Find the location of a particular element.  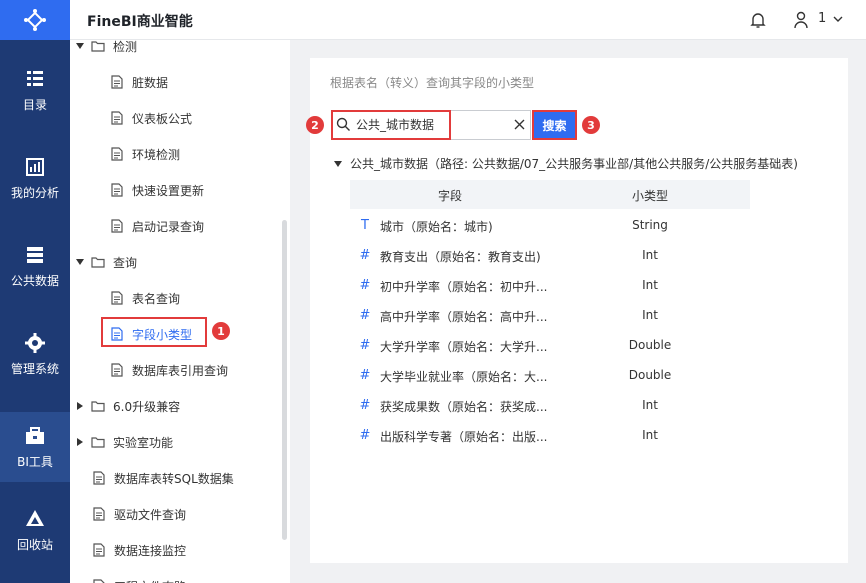

nav-item-bi-tools: BI工具 is located at coordinates (35, 447).